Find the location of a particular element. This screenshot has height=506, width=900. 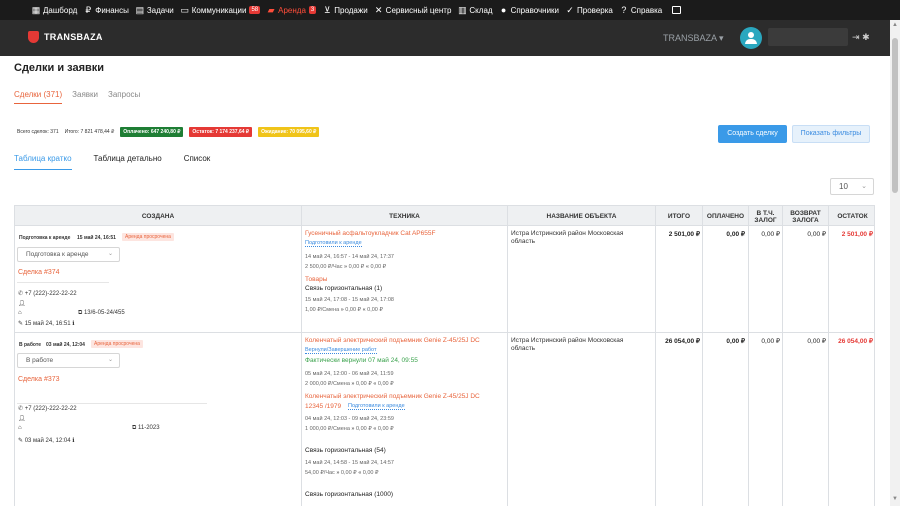

stat-paid: Оплачено: 647 240,80 ₽ is located at coordinates (152, 132).